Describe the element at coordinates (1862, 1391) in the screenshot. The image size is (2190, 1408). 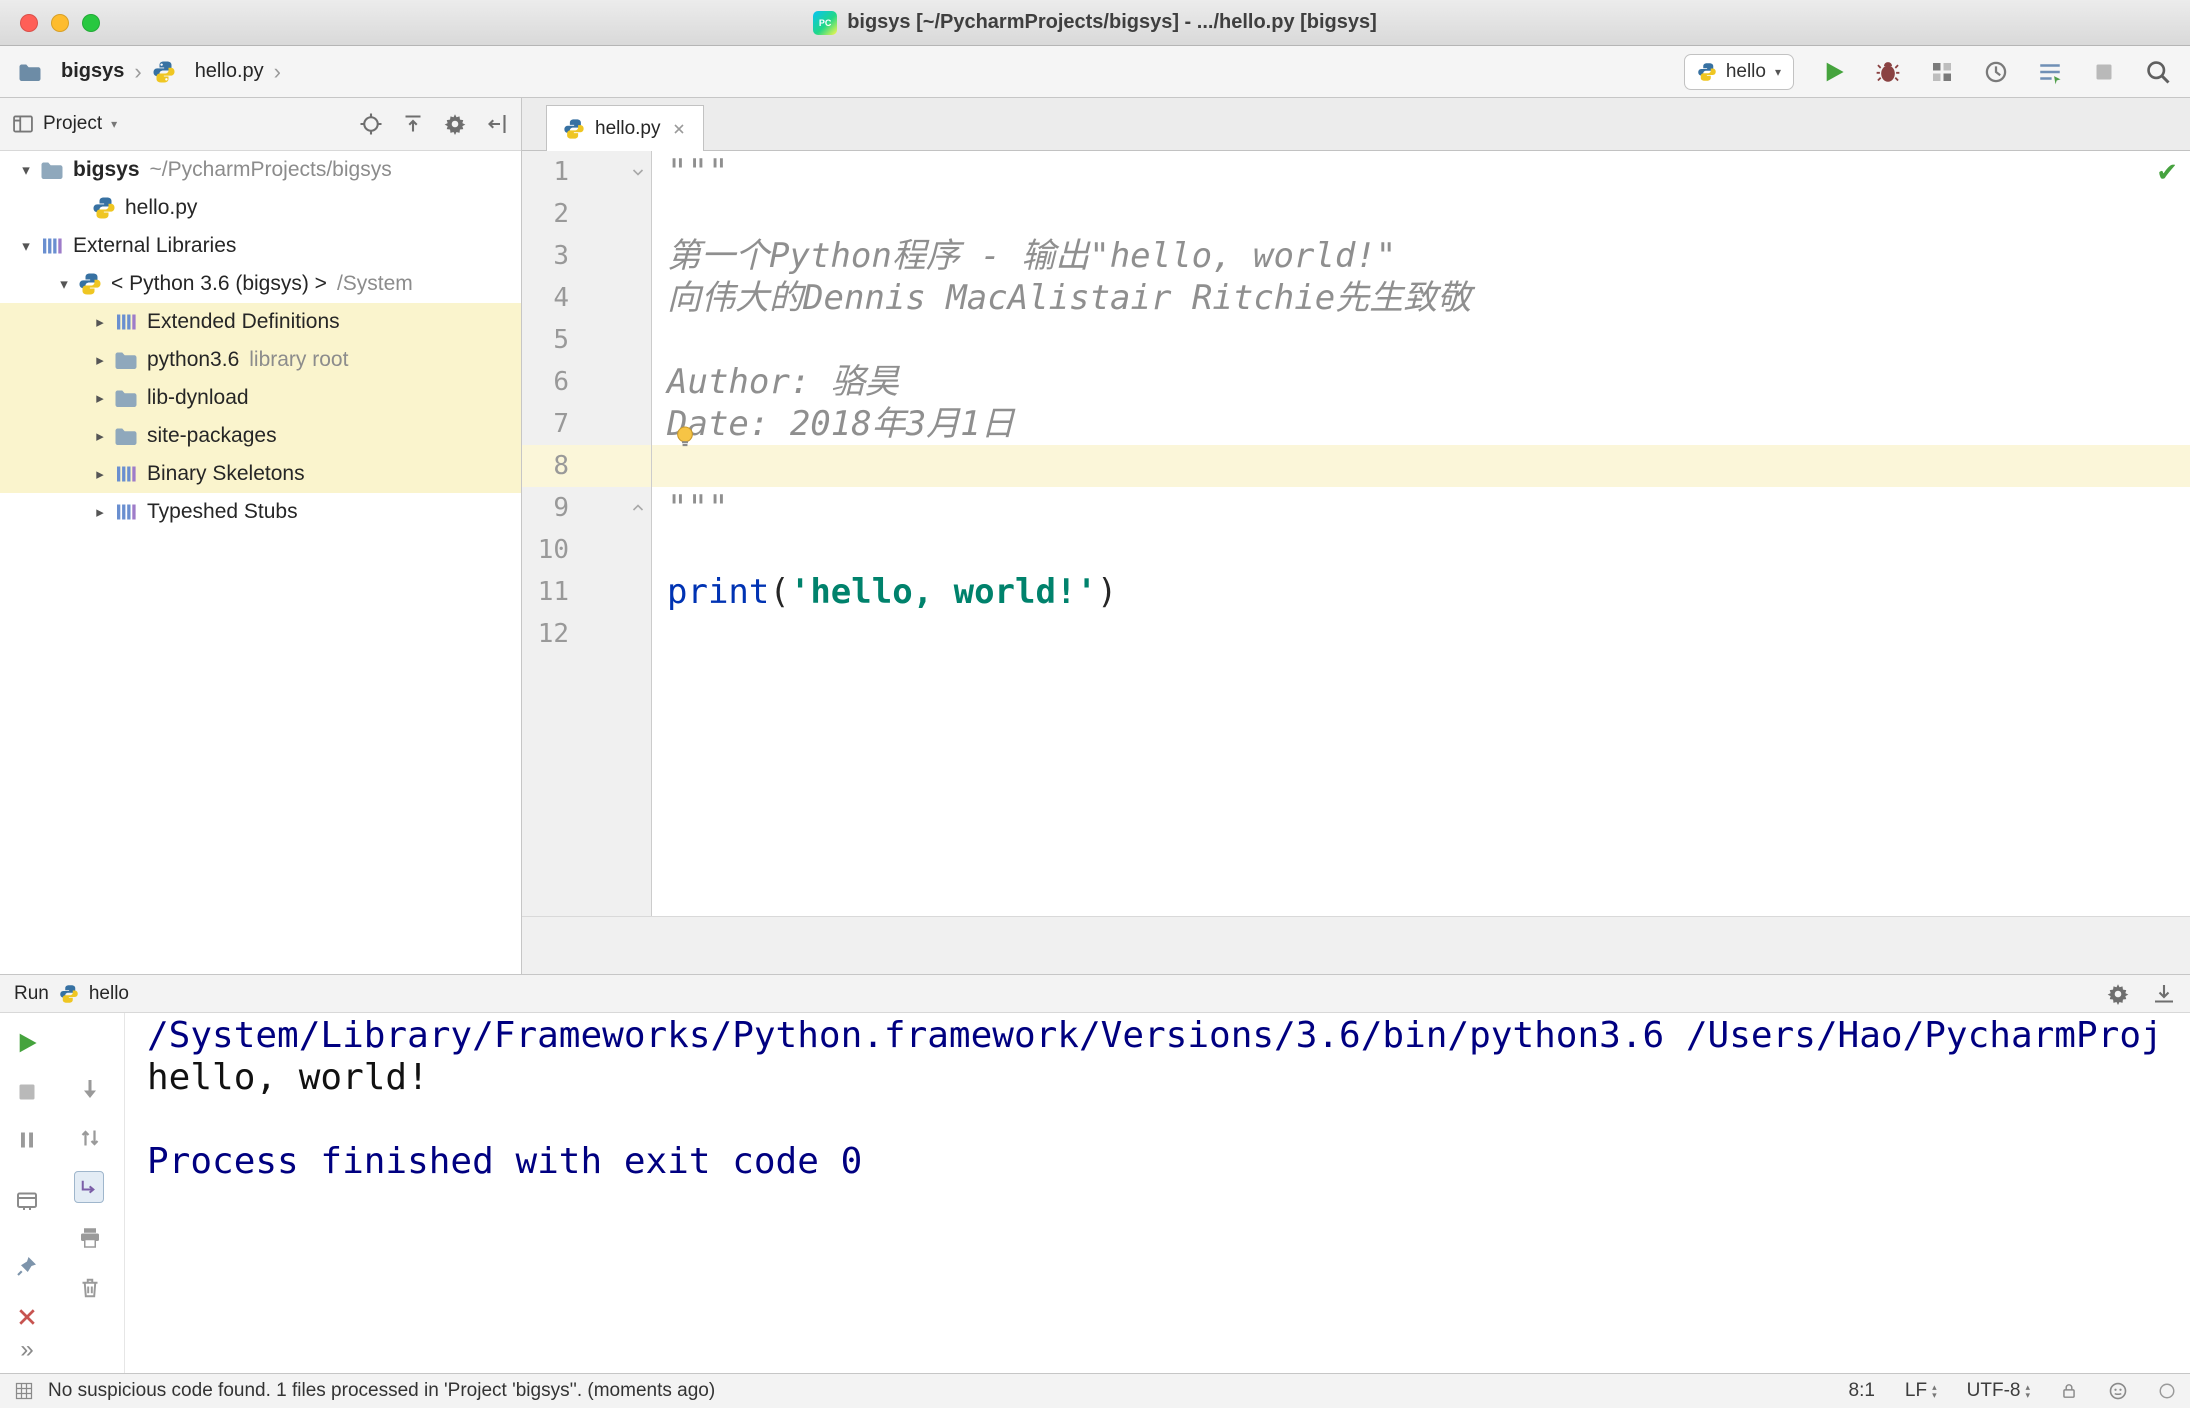
I see `caret-position-widget: 8:1` at that location.